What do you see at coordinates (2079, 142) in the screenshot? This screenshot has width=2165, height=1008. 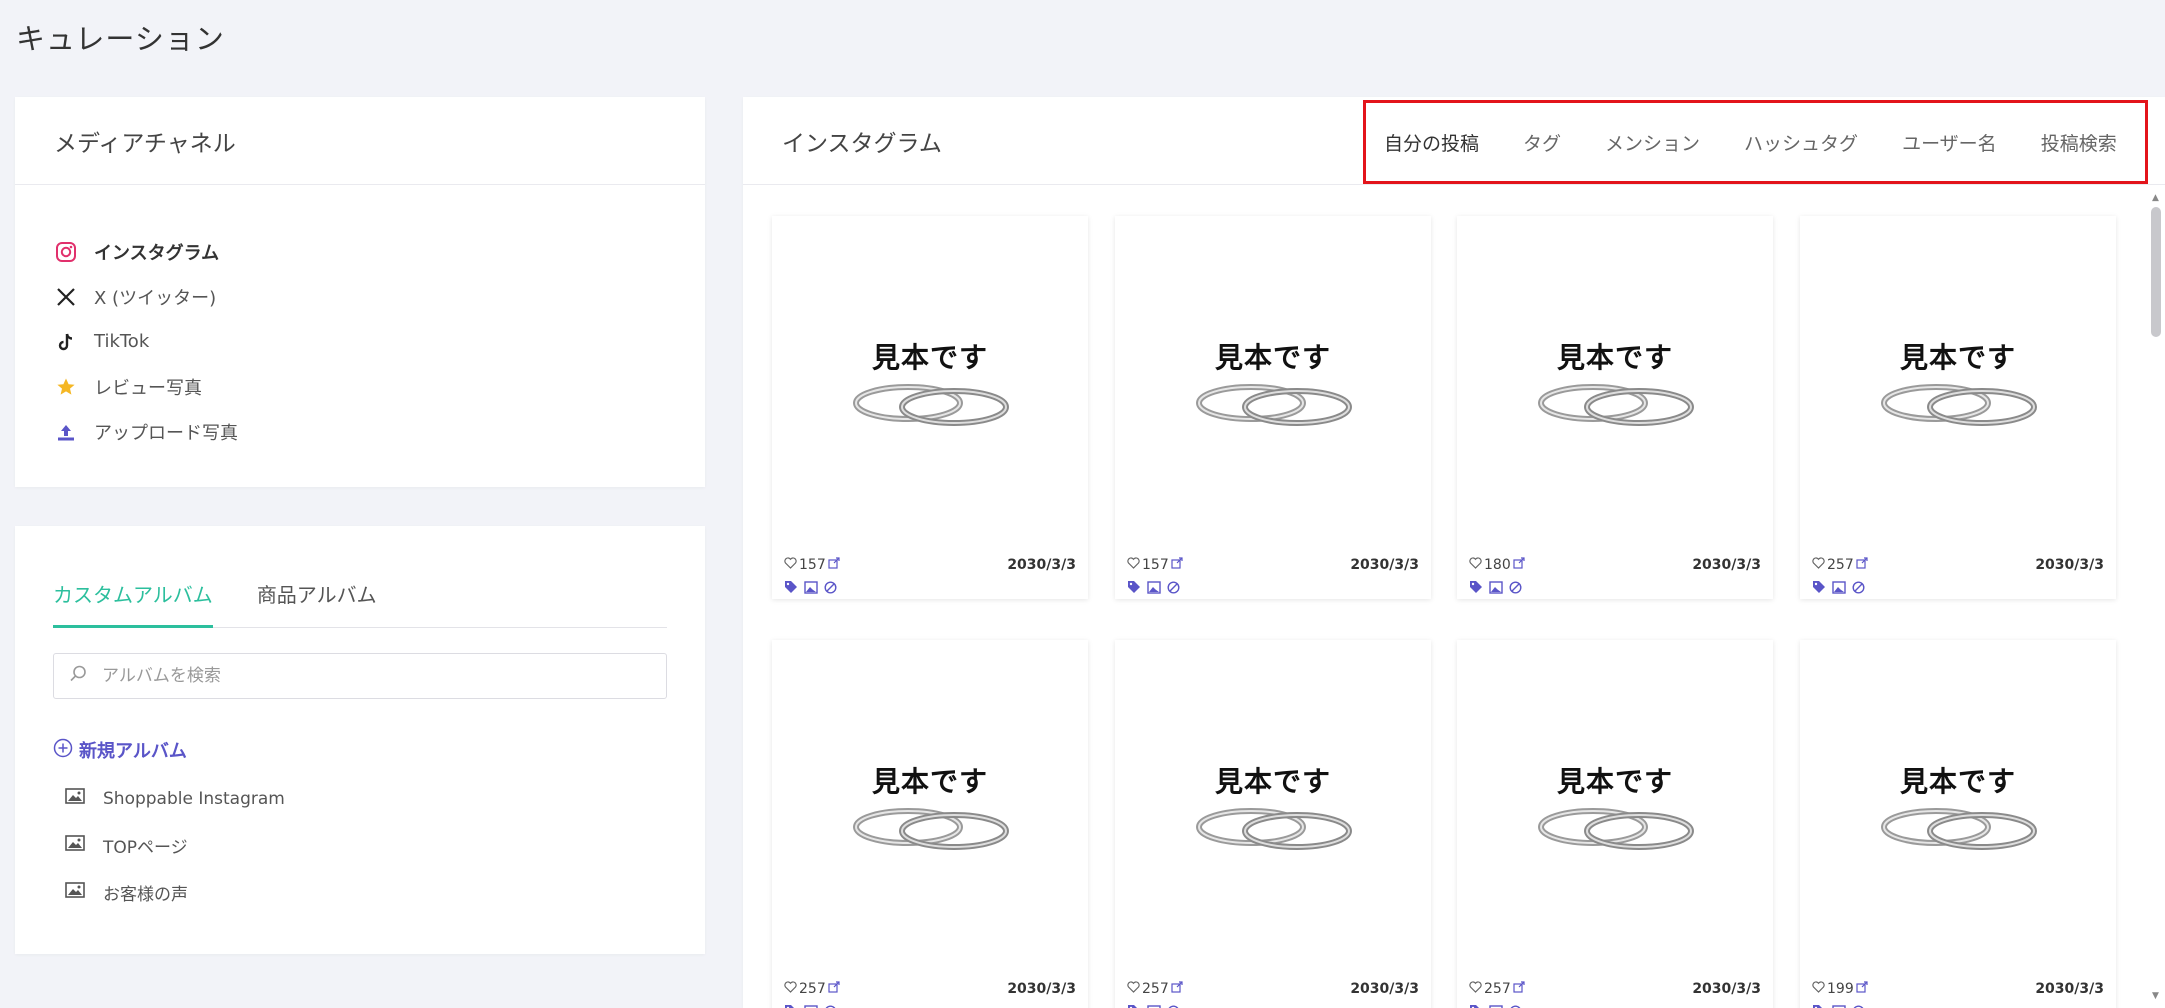 I see `filter-tab-post-search: 投稿検索` at bounding box center [2079, 142].